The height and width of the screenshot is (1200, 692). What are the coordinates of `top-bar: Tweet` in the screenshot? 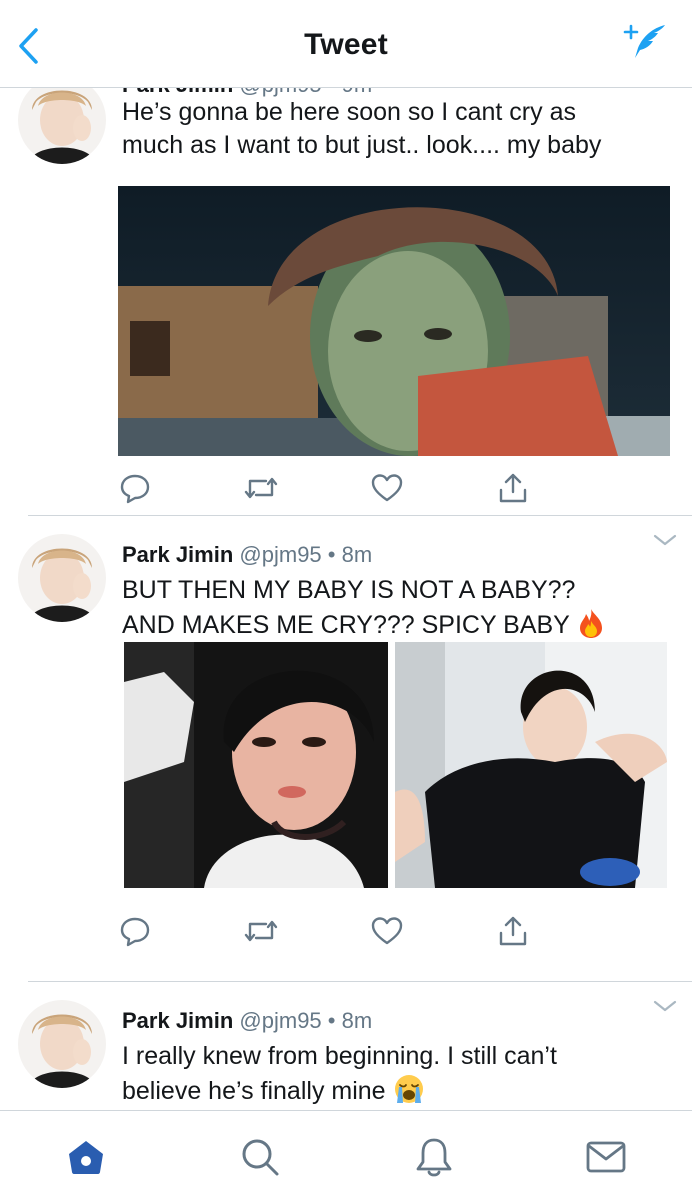 It's located at (346, 44).